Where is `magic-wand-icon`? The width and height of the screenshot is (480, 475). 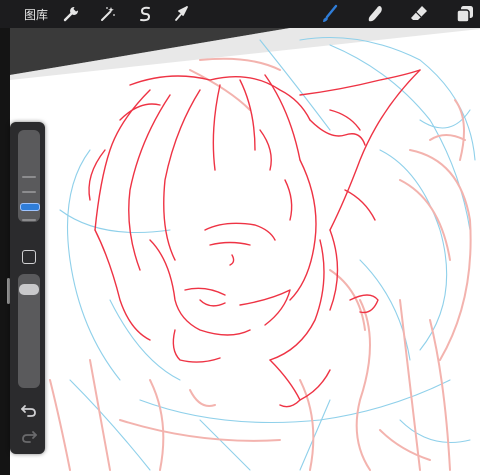
magic-wand-icon is located at coordinates (108, 14).